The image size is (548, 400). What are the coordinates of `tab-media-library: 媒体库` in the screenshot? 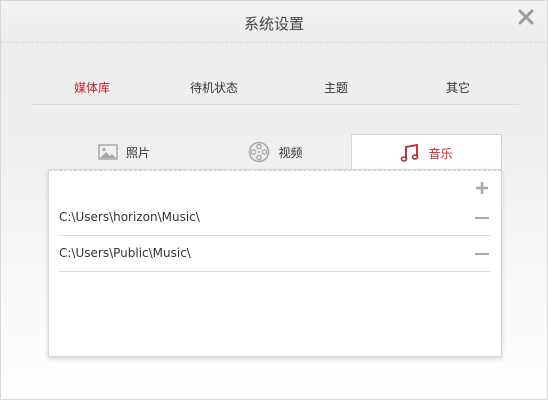 It's located at (92, 90).